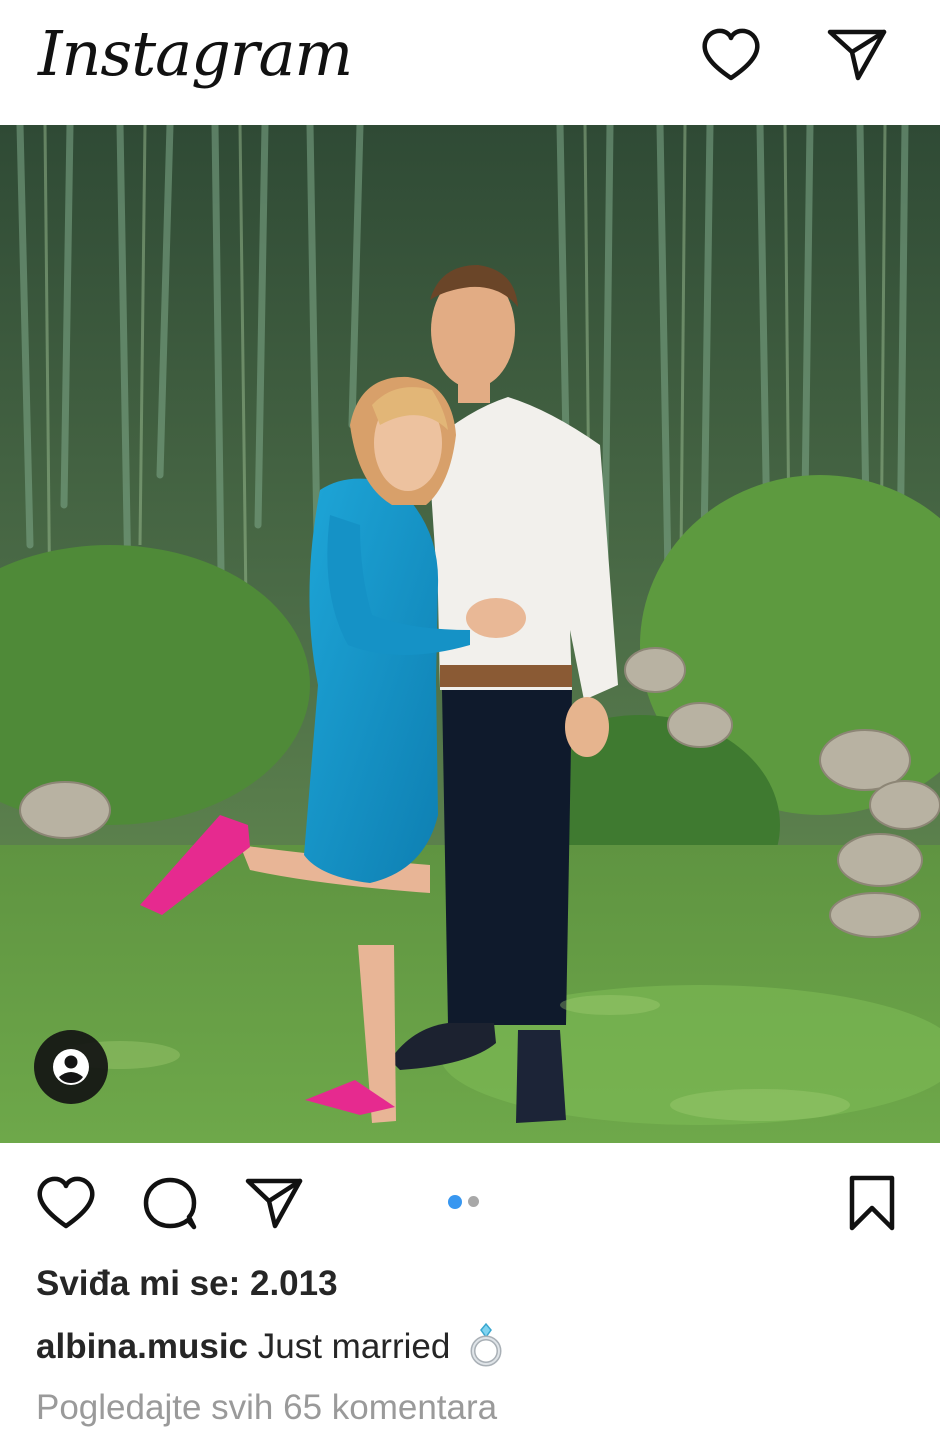  I want to click on caption-username: albina.music, so click(142, 1346).